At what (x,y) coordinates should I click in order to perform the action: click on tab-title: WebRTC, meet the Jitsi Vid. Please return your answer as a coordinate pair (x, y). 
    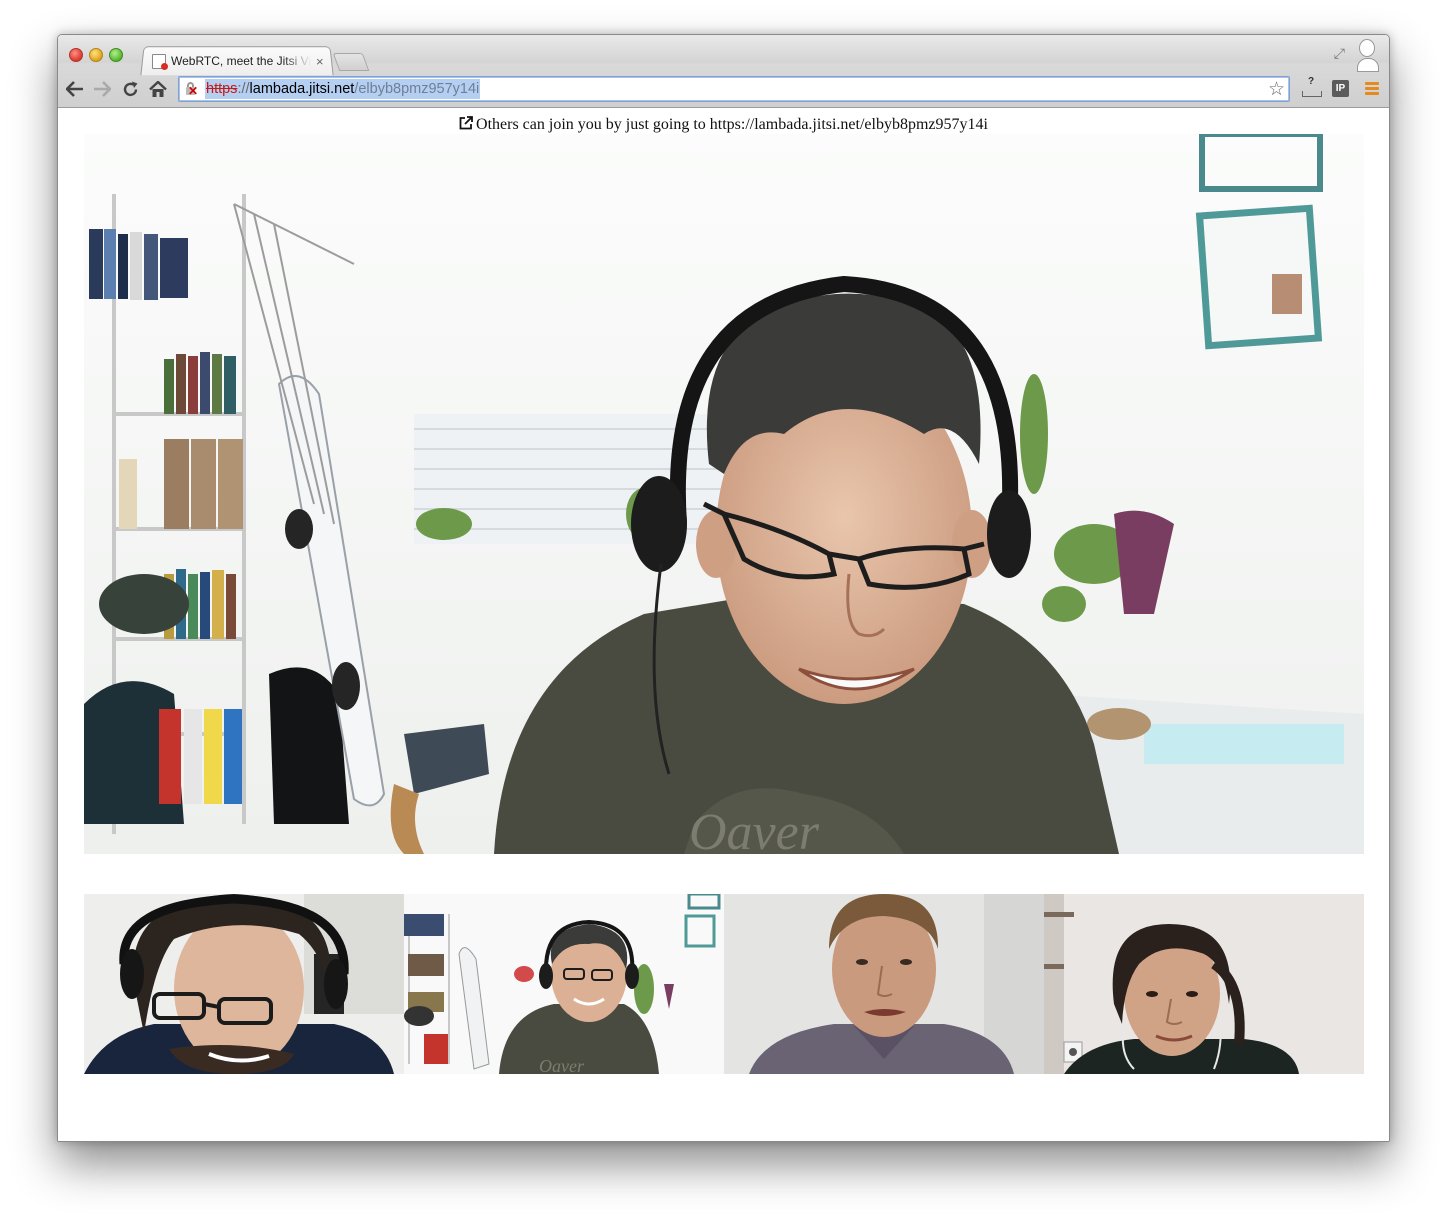
    Looking at the image, I should click on (241, 61).